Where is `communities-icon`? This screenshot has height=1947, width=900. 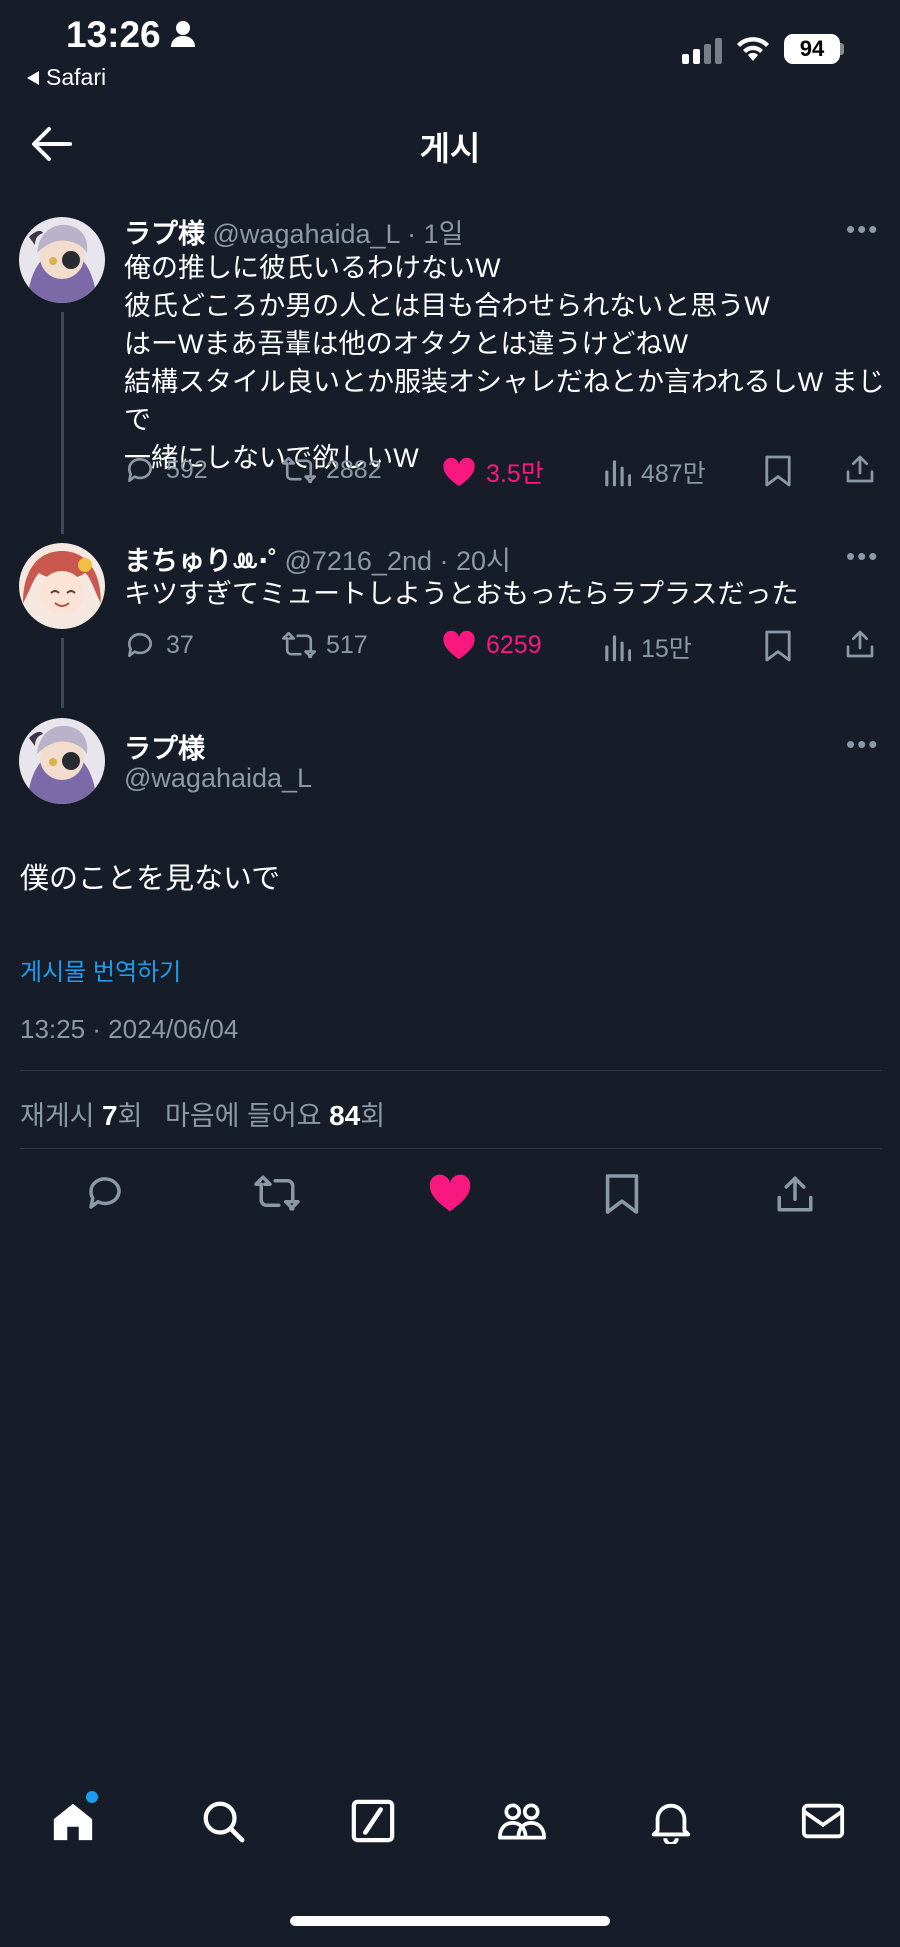
communities-icon is located at coordinates (522, 1821).